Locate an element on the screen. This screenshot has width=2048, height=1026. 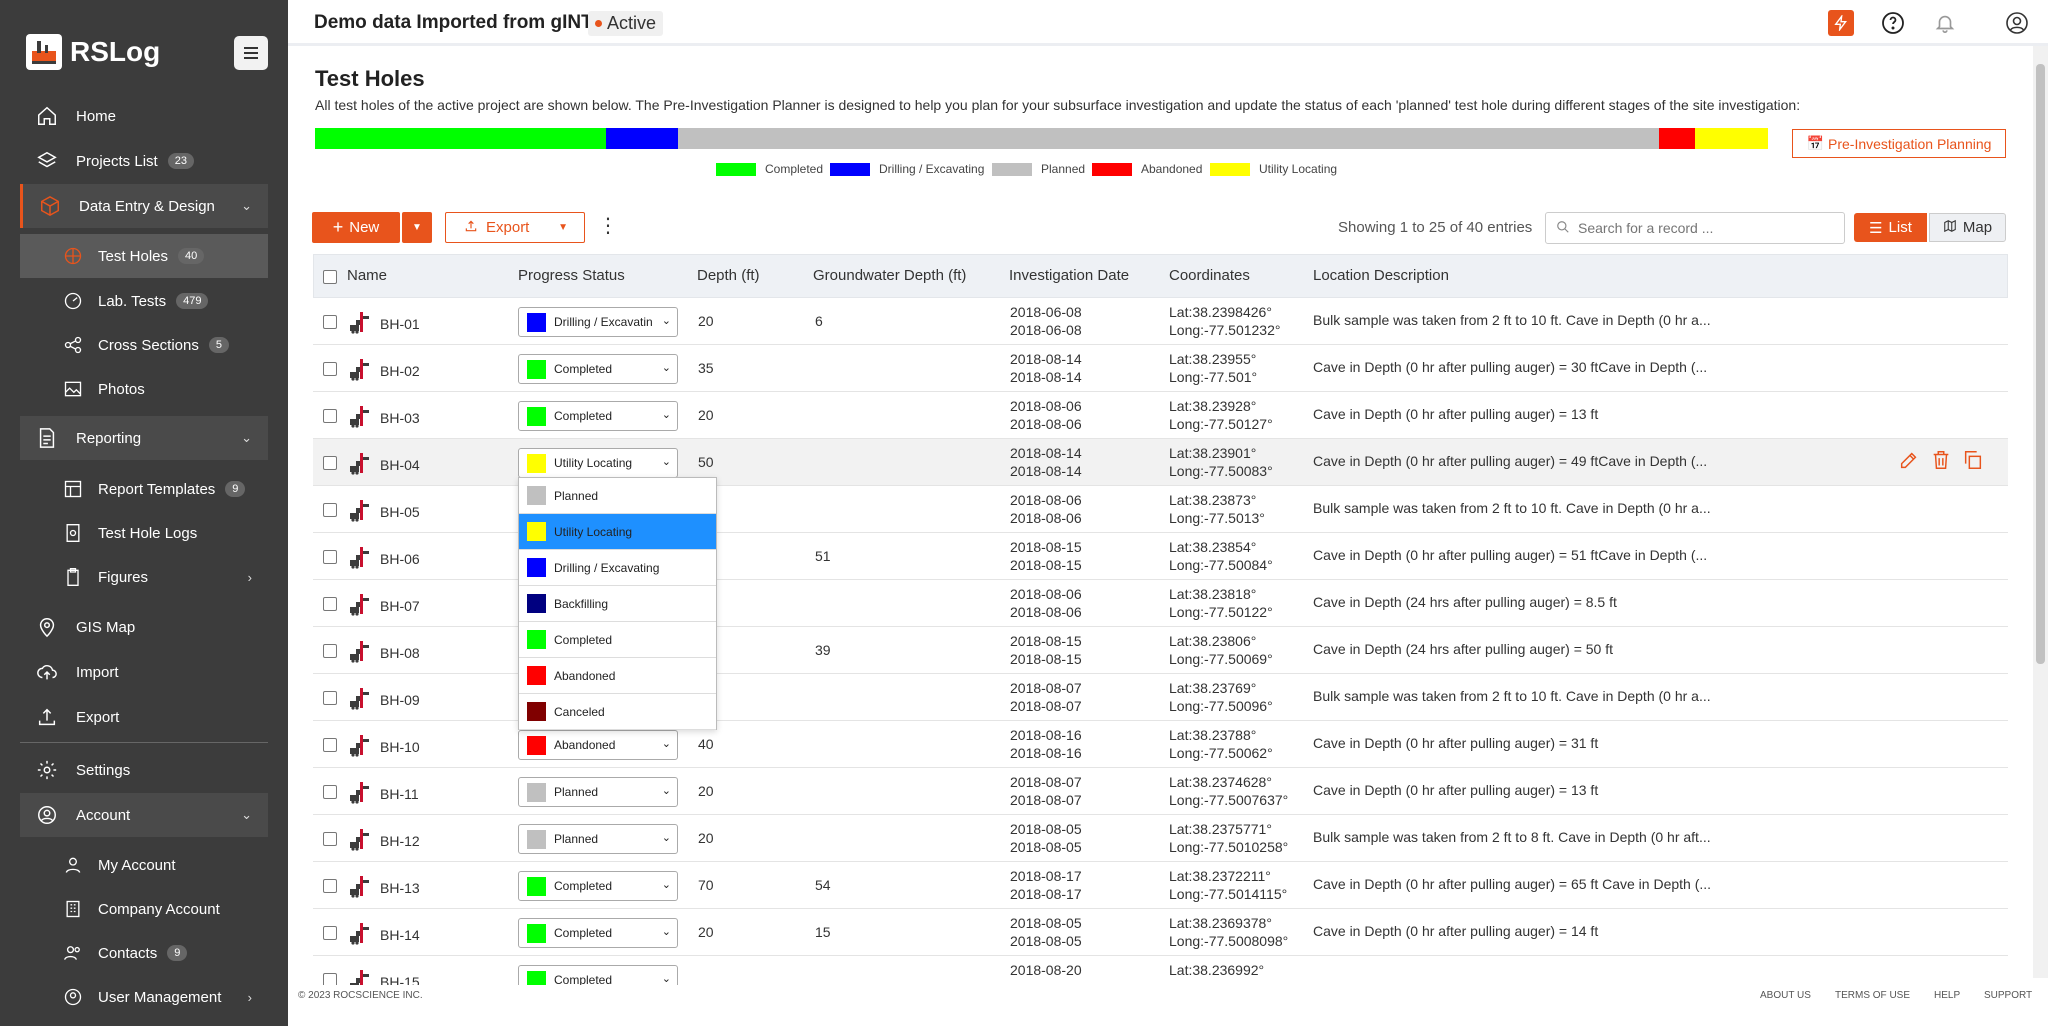
vertical-scrollbar is located at coordinates (2040, 512).